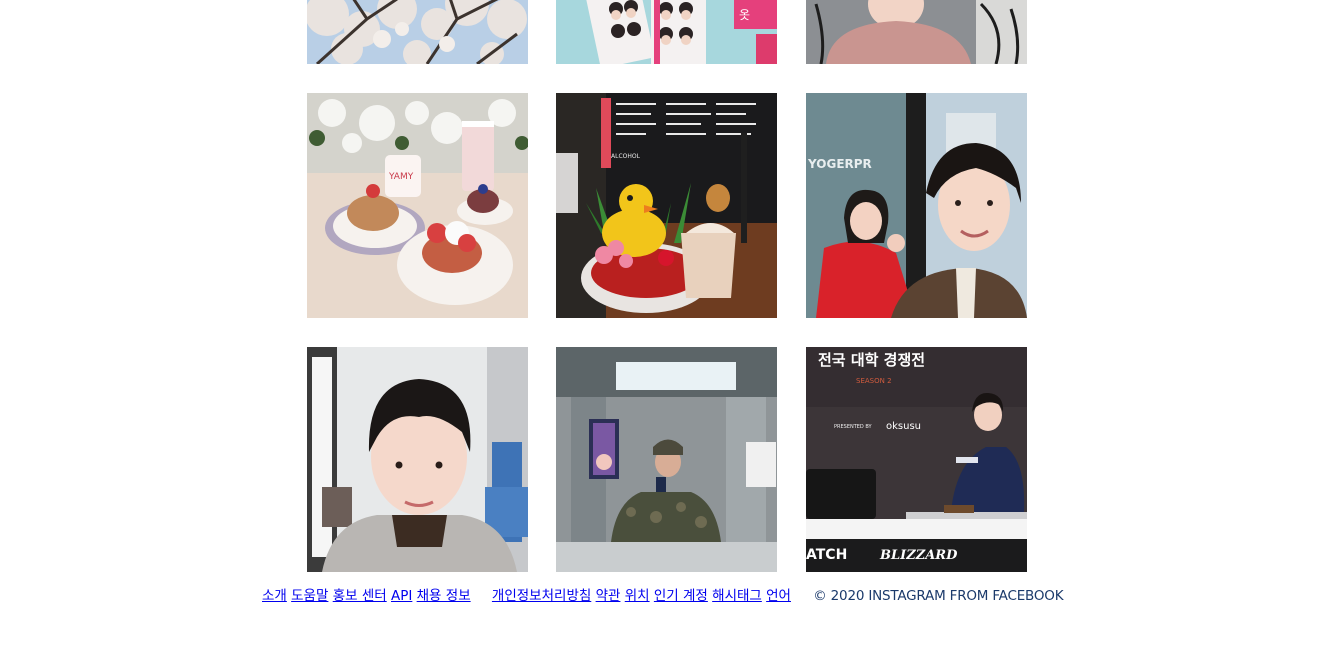 This screenshot has height=647, width=1335. Describe the element at coordinates (541, 596) in the screenshot. I see `footer-link-privacy: 개인정보처리방침` at that location.